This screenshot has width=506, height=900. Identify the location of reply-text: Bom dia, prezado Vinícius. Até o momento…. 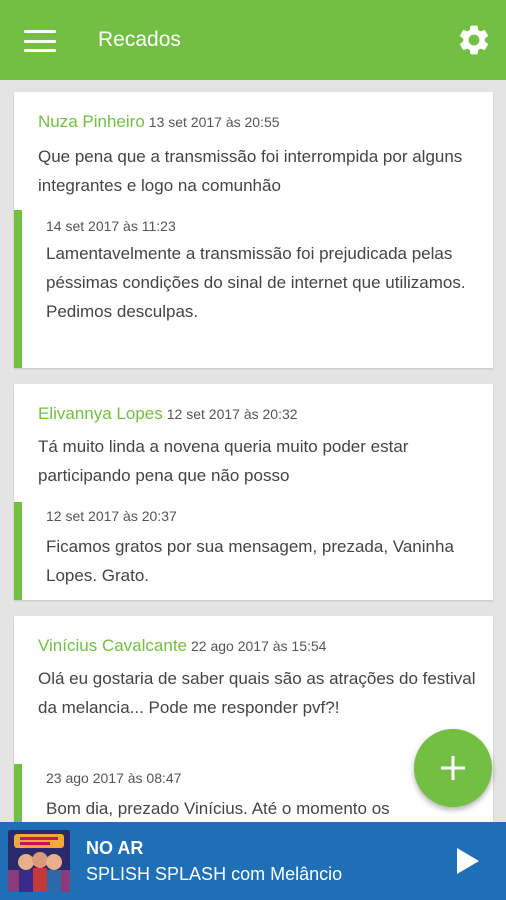
(218, 808).